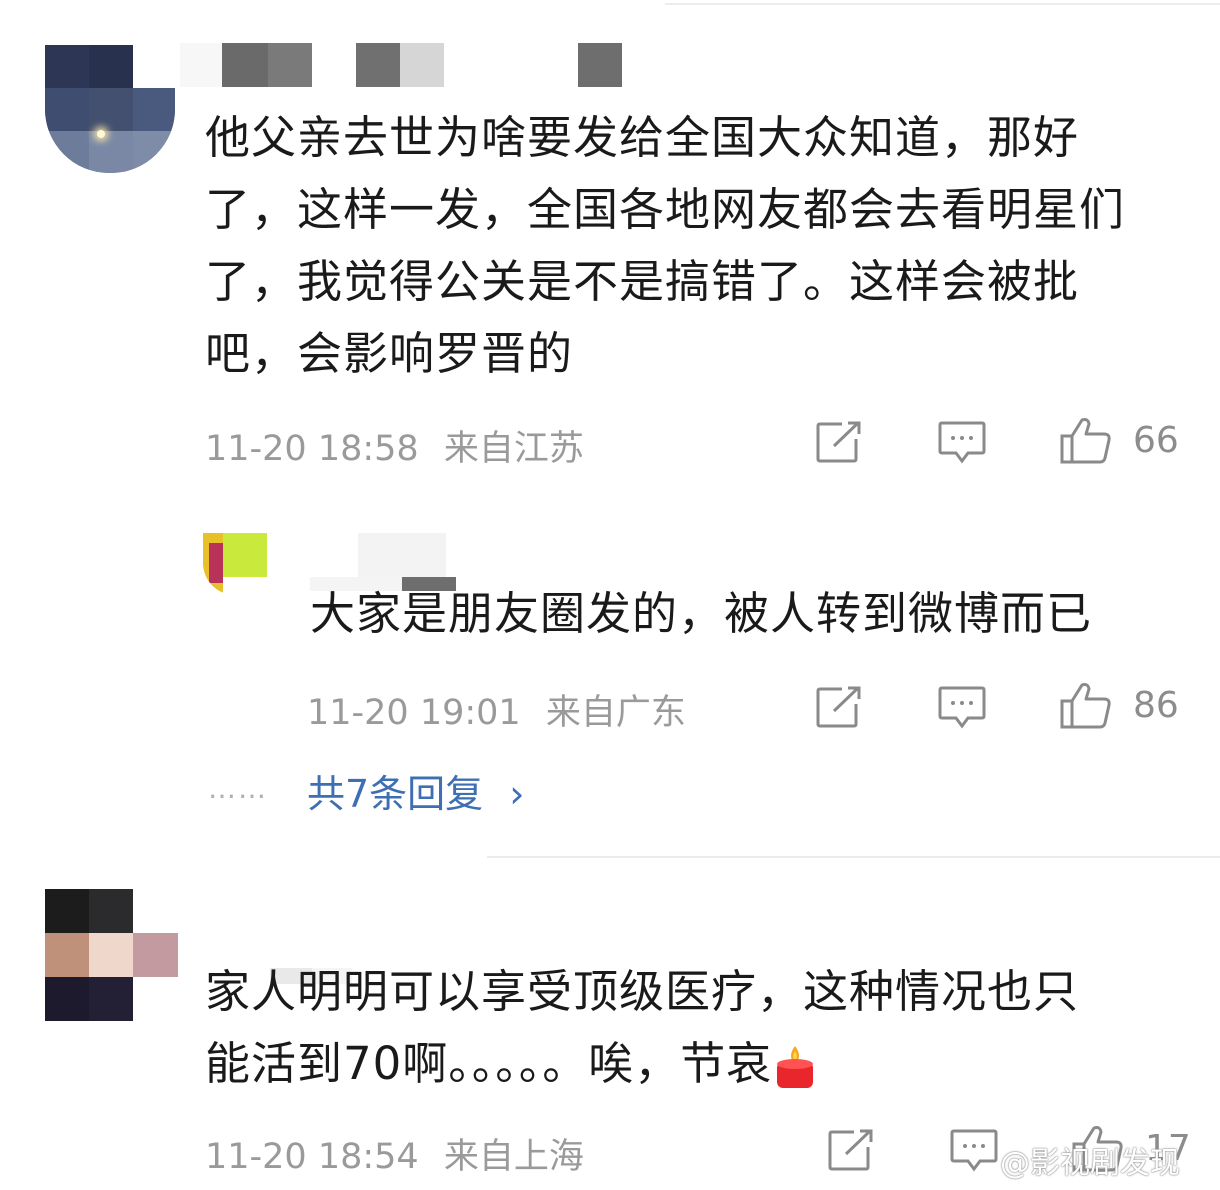 The width and height of the screenshot is (1220, 1190). I want to click on comment-text: 家人明明可以享受顶级医疗，这种情况也只 能活到70啊。。。。。唉，节哀, so click(642, 1028).